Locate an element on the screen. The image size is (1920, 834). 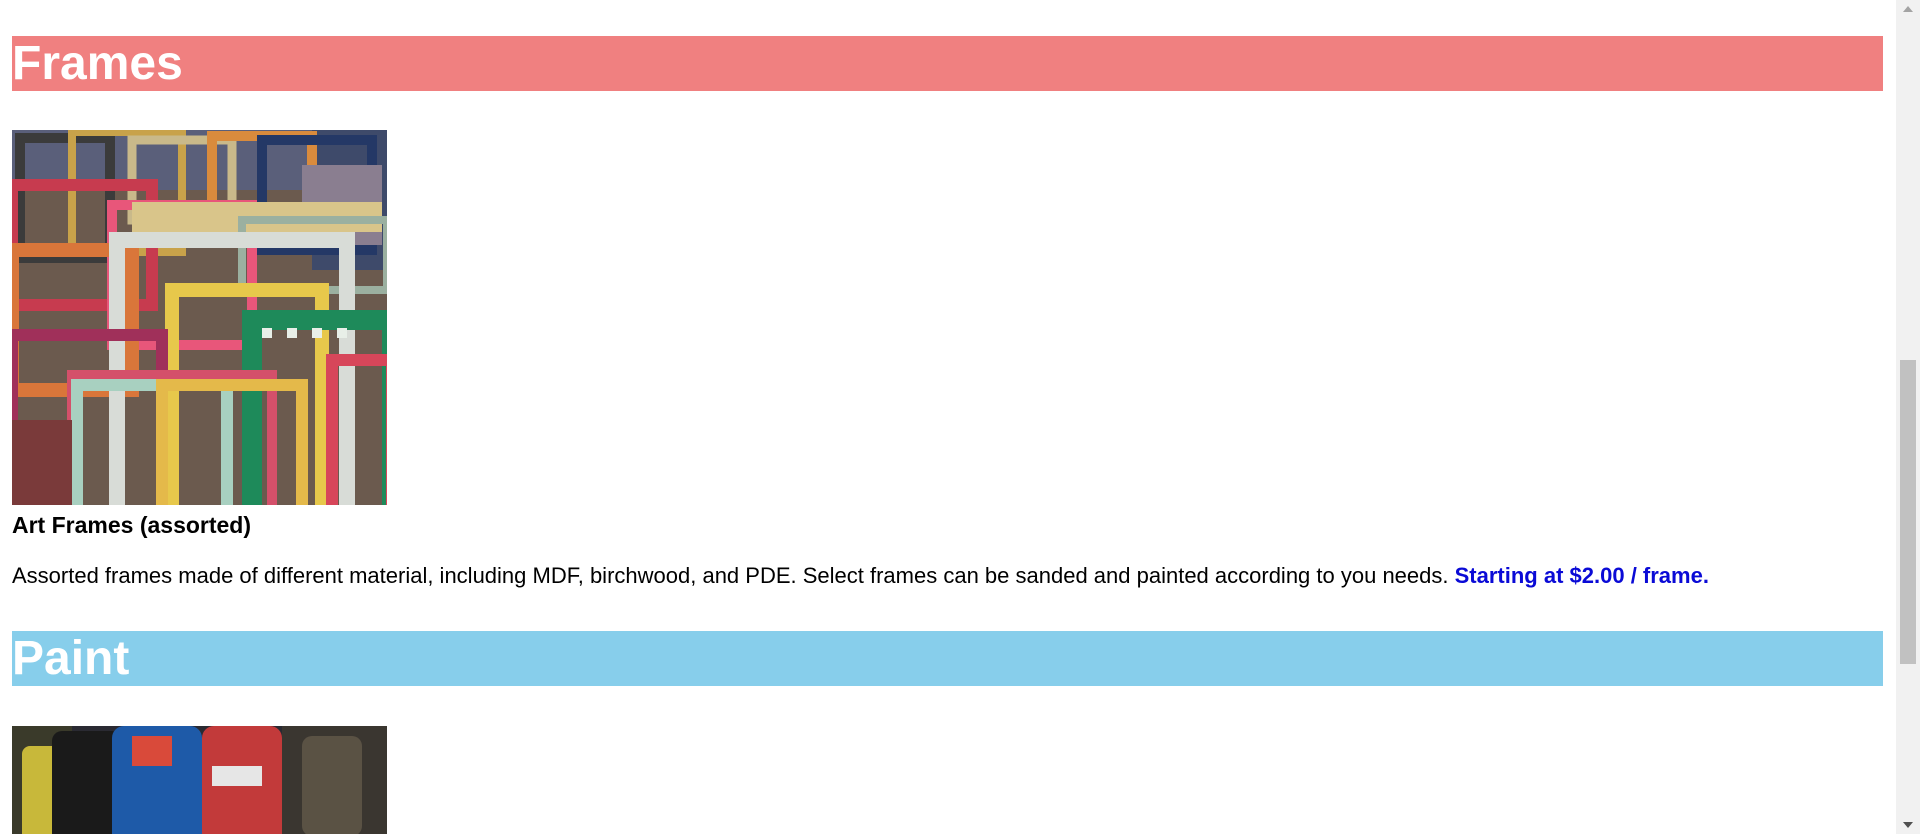
scrollbar-thumb is located at coordinates (1908, 512).